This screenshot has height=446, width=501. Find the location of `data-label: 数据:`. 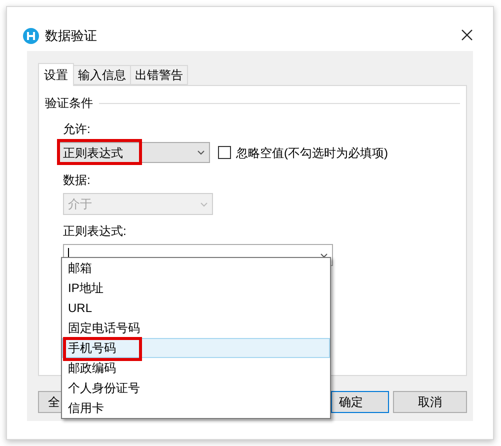

data-label: 数据: is located at coordinates (77, 180).